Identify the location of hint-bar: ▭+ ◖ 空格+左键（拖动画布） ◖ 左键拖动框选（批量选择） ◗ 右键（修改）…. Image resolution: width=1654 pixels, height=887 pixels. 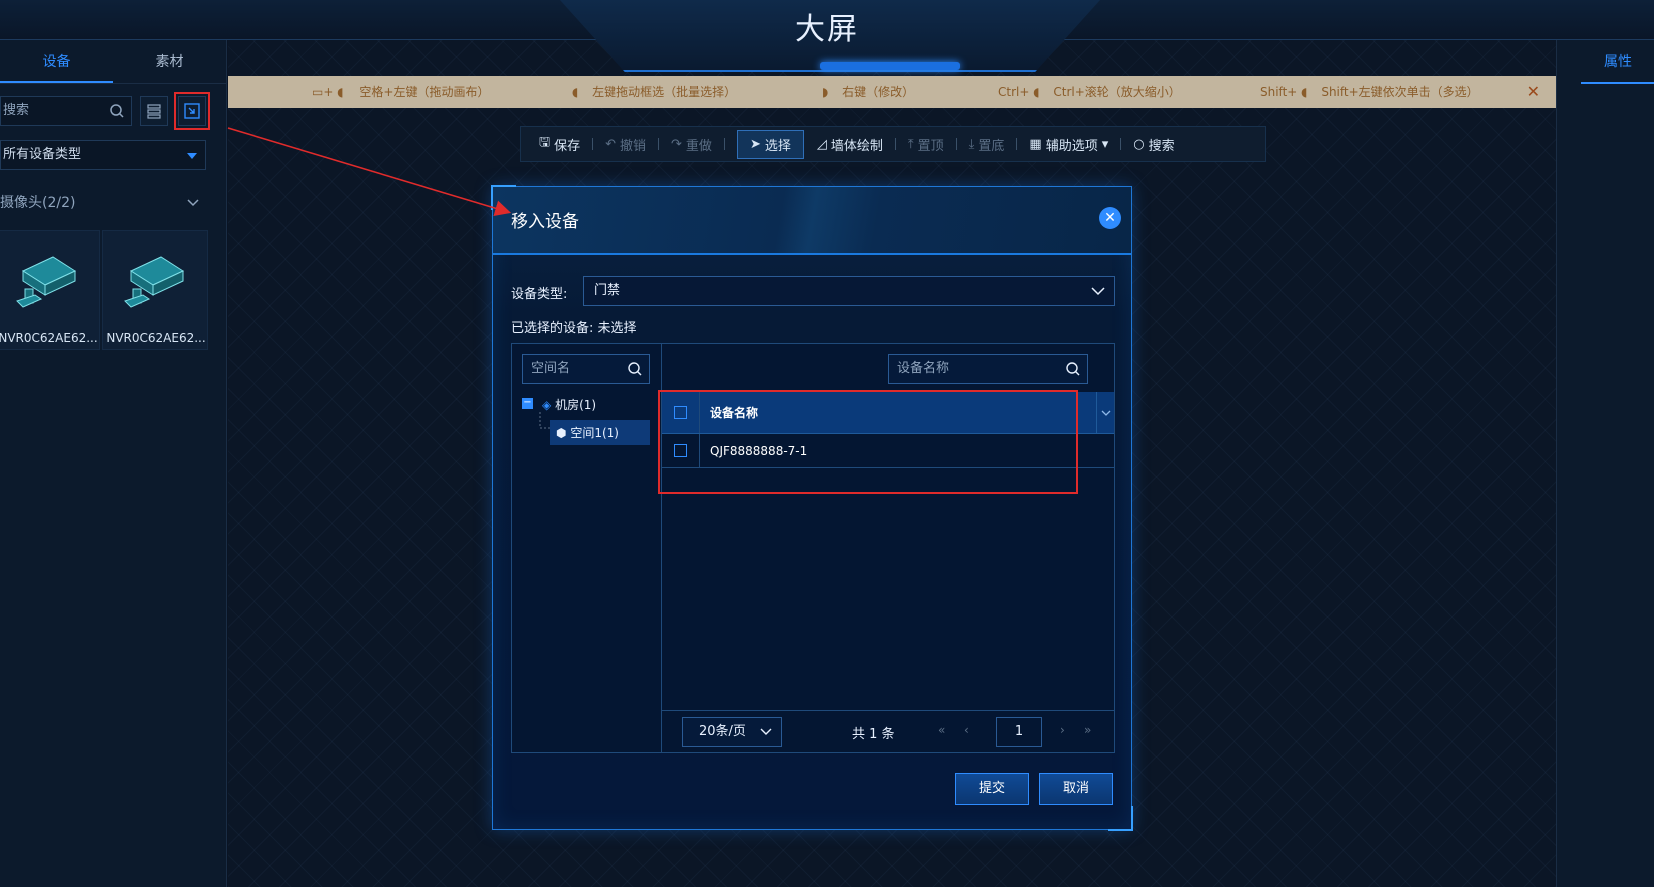
(892, 92).